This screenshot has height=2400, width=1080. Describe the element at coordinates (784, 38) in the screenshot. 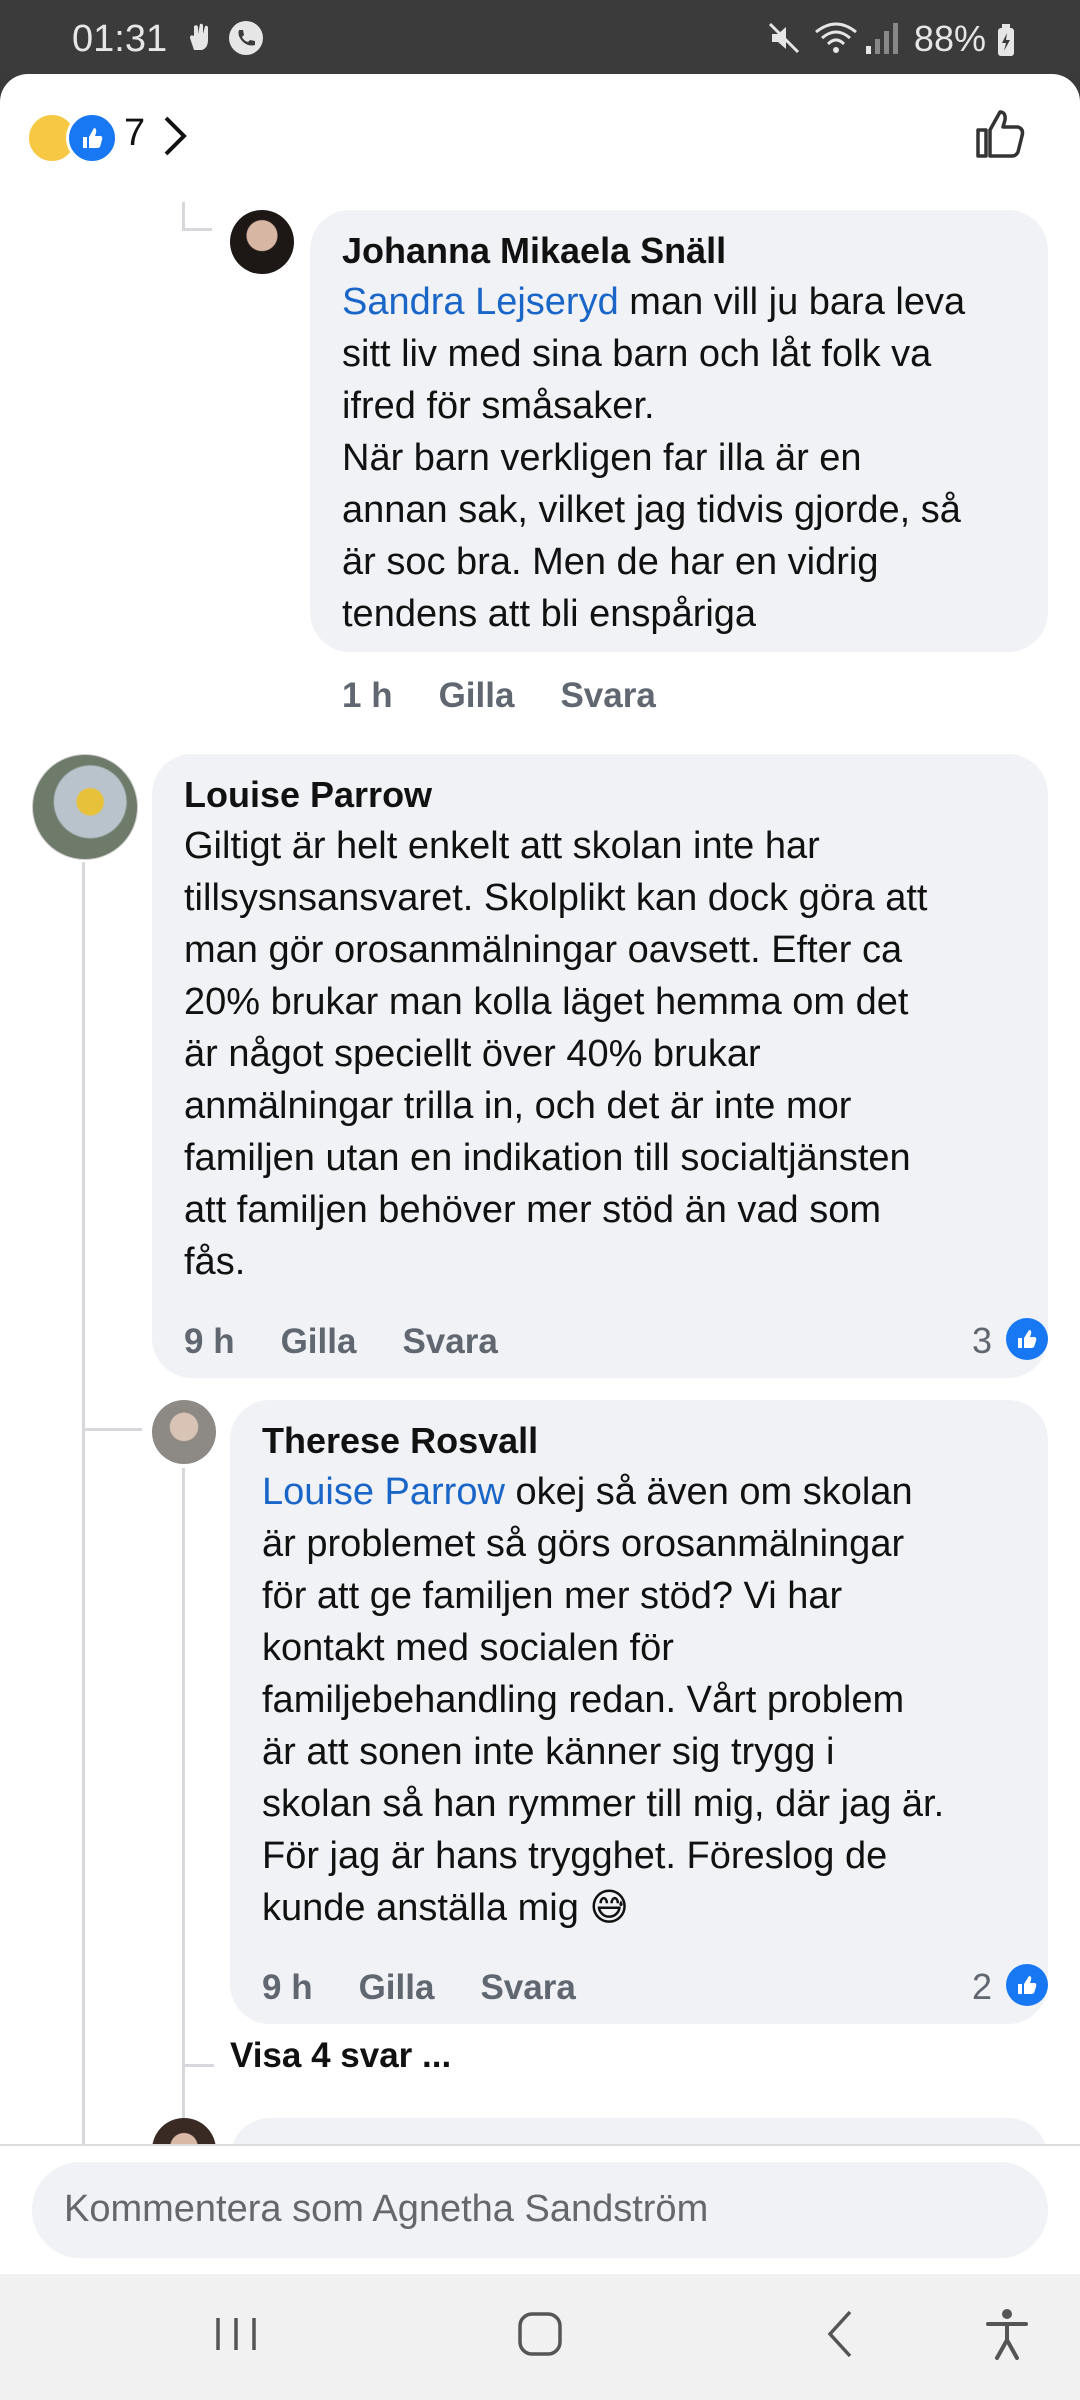

I see `mute-icon` at that location.